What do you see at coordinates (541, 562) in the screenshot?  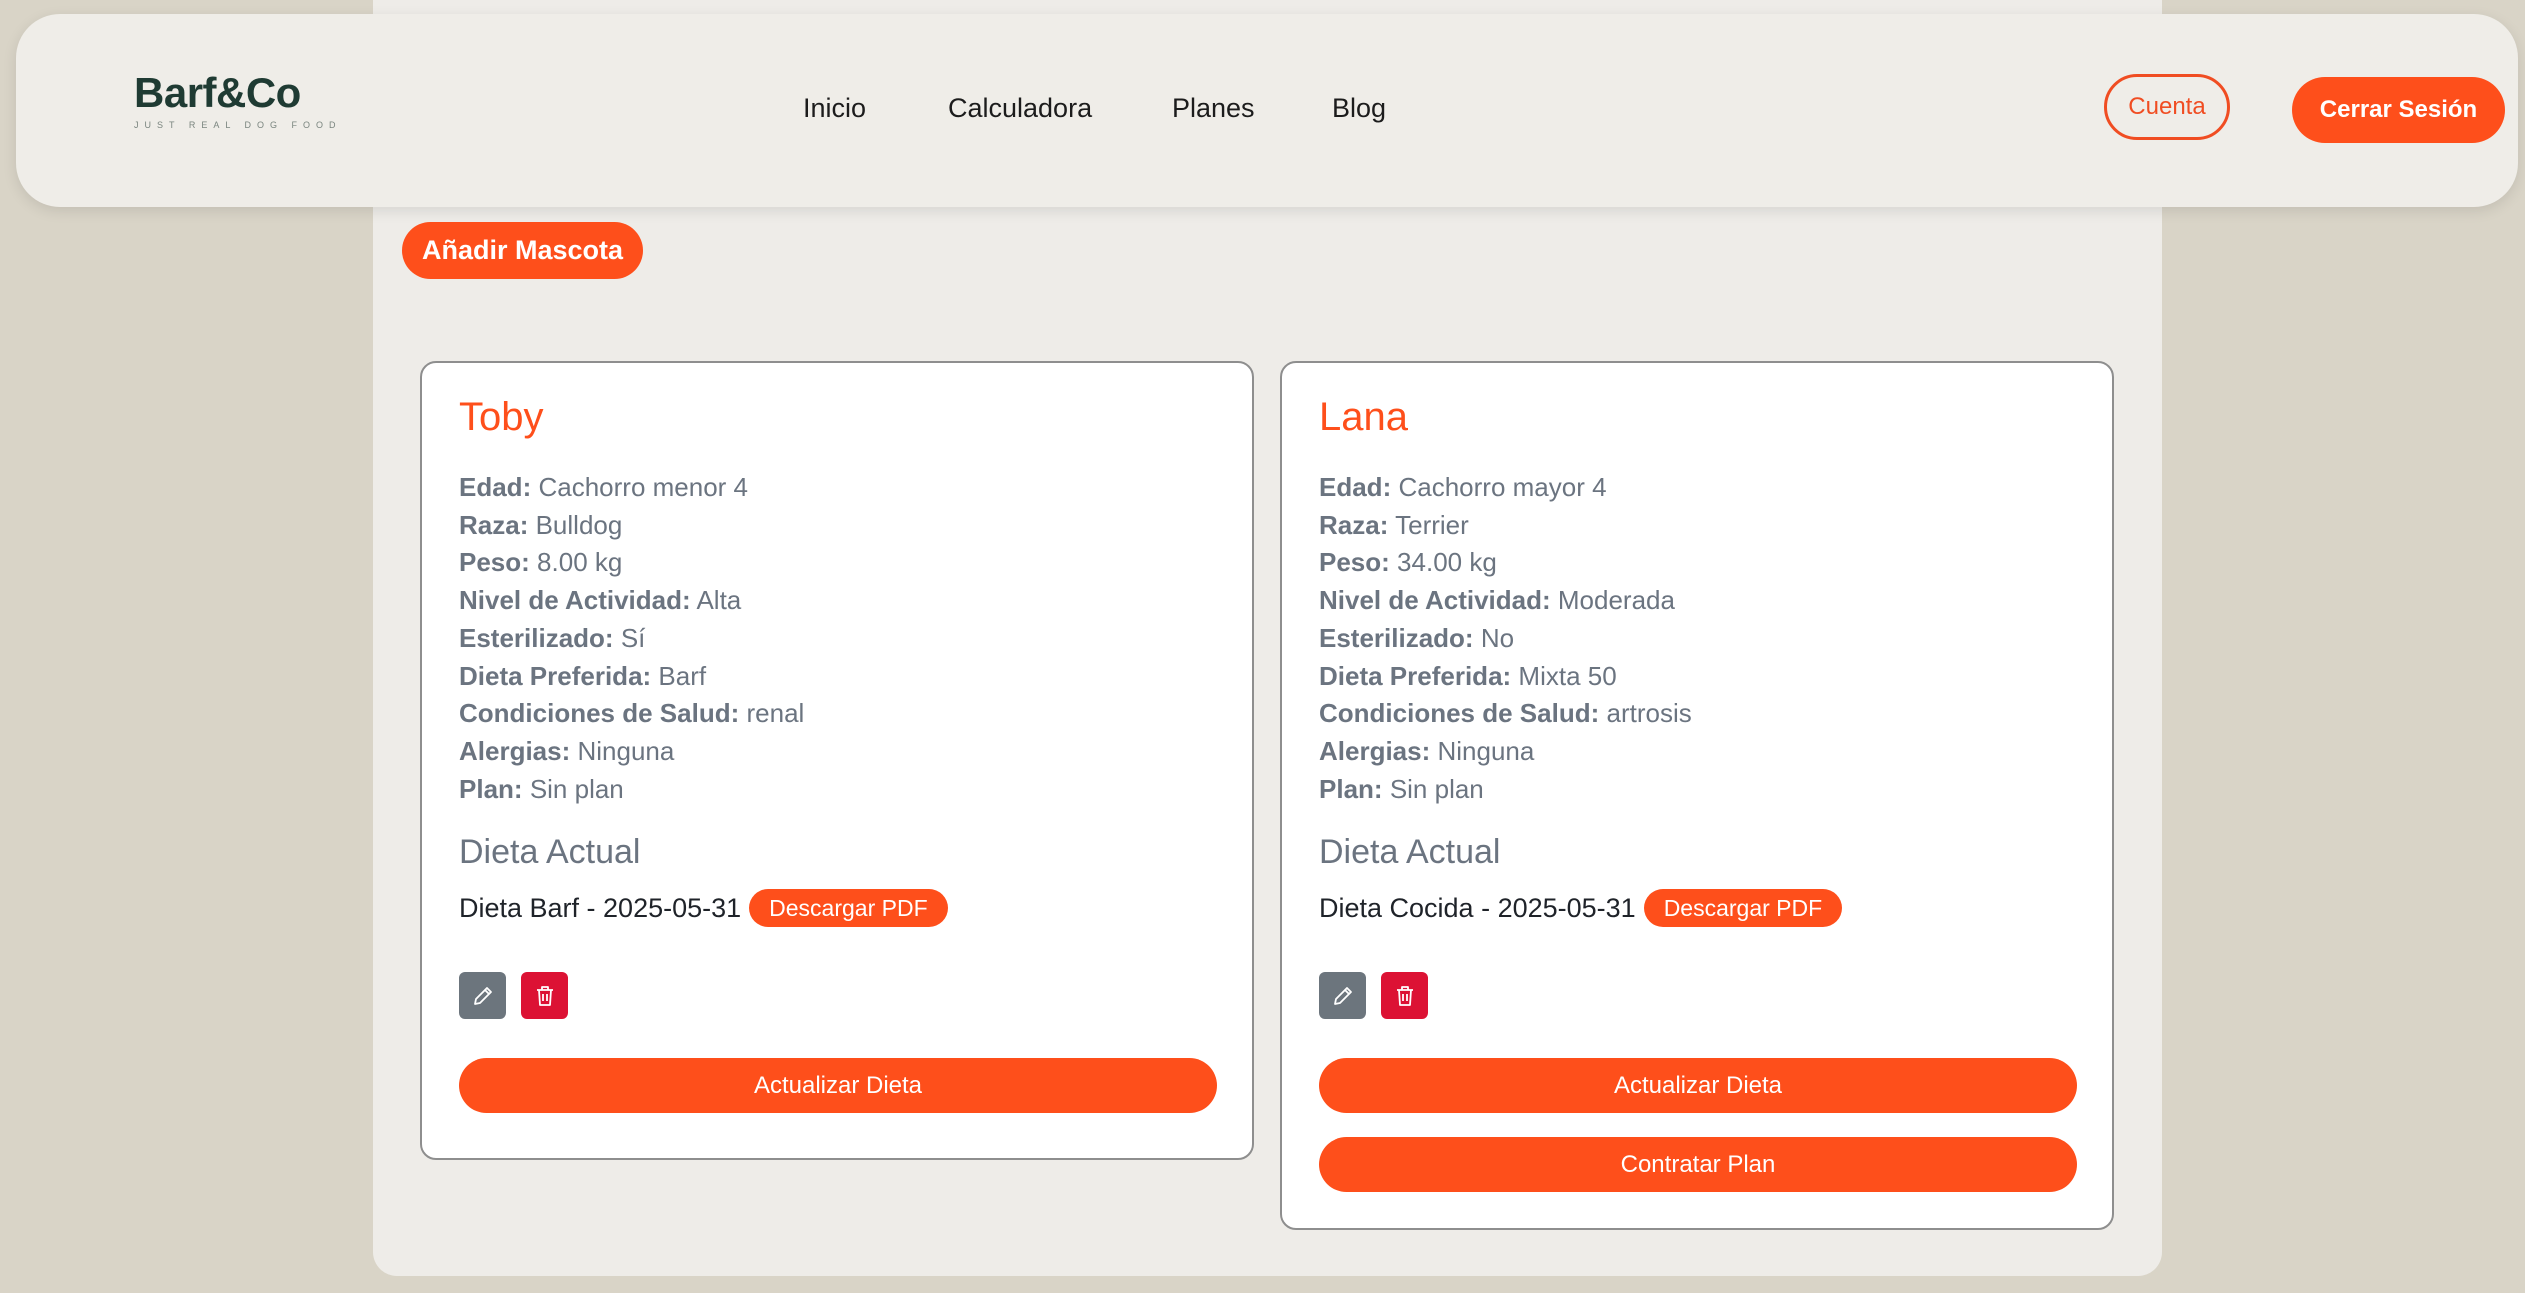 I see `field-weight: Peso: 8.00 kg` at bounding box center [541, 562].